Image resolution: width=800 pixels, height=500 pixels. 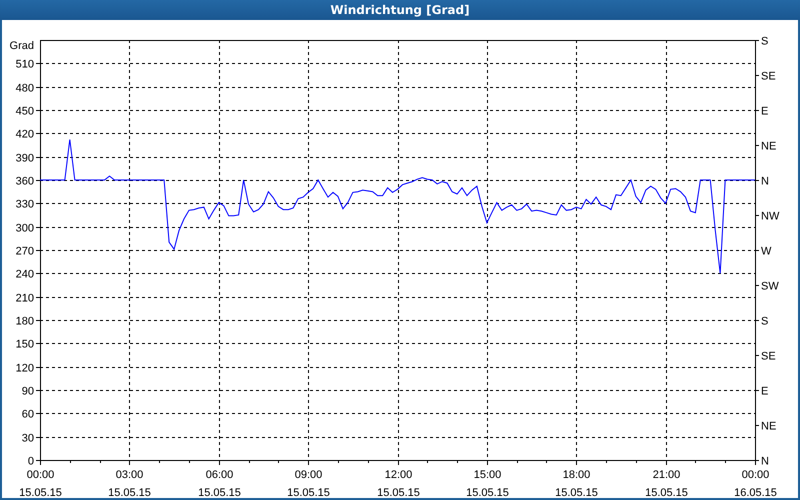 What do you see at coordinates (666, 483) in the screenshot?
I see `x-axis-label: 21:00 15.05.15` at bounding box center [666, 483].